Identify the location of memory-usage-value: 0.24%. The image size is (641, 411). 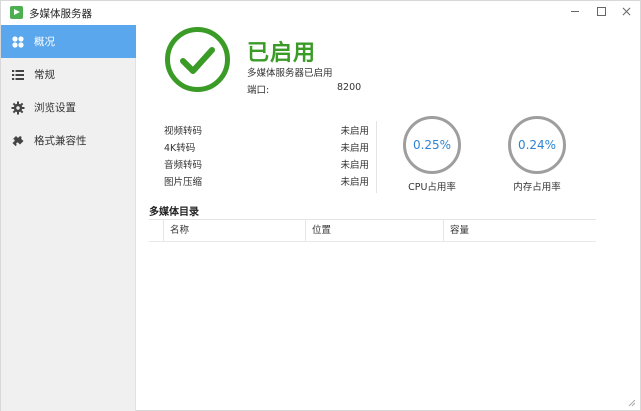
(537, 145).